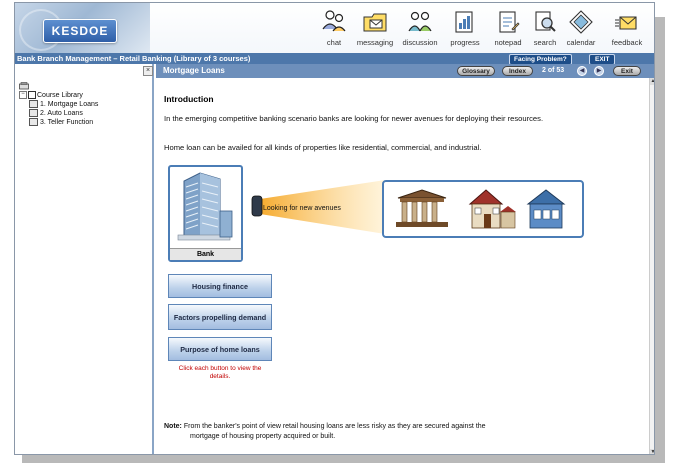 The height and width of the screenshot is (463, 673). What do you see at coordinates (205, 206) in the screenshot?
I see `bank-building-icon` at bounding box center [205, 206].